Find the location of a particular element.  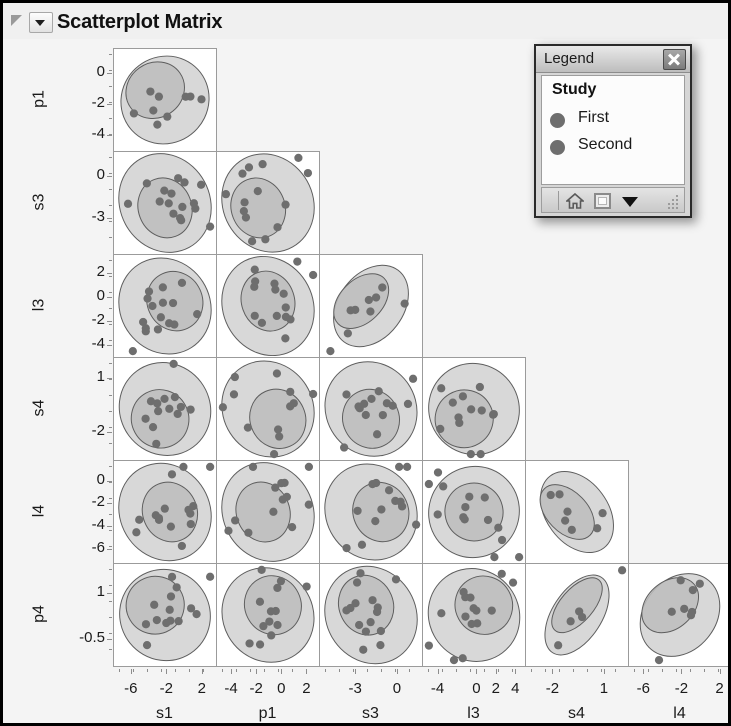

scatter-cell-s4-vs-p1 is located at coordinates (268, 409).